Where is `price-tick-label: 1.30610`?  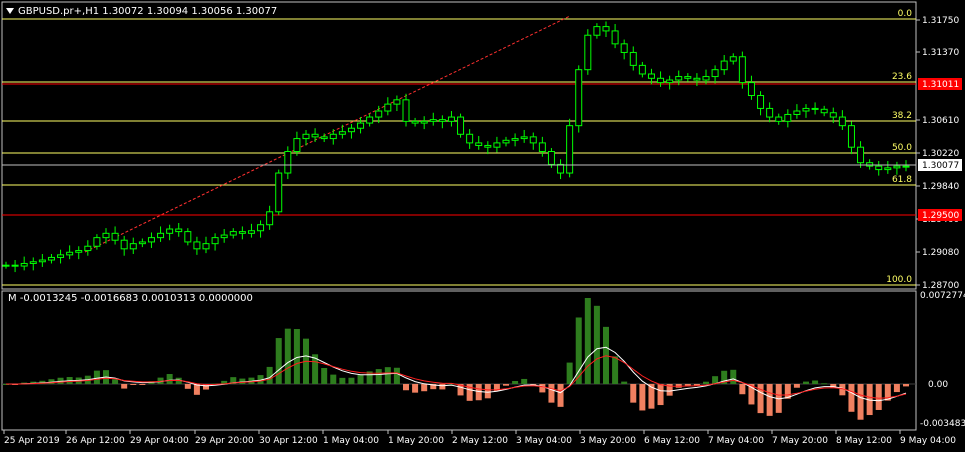 price-tick-label: 1.30610 is located at coordinates (940, 121).